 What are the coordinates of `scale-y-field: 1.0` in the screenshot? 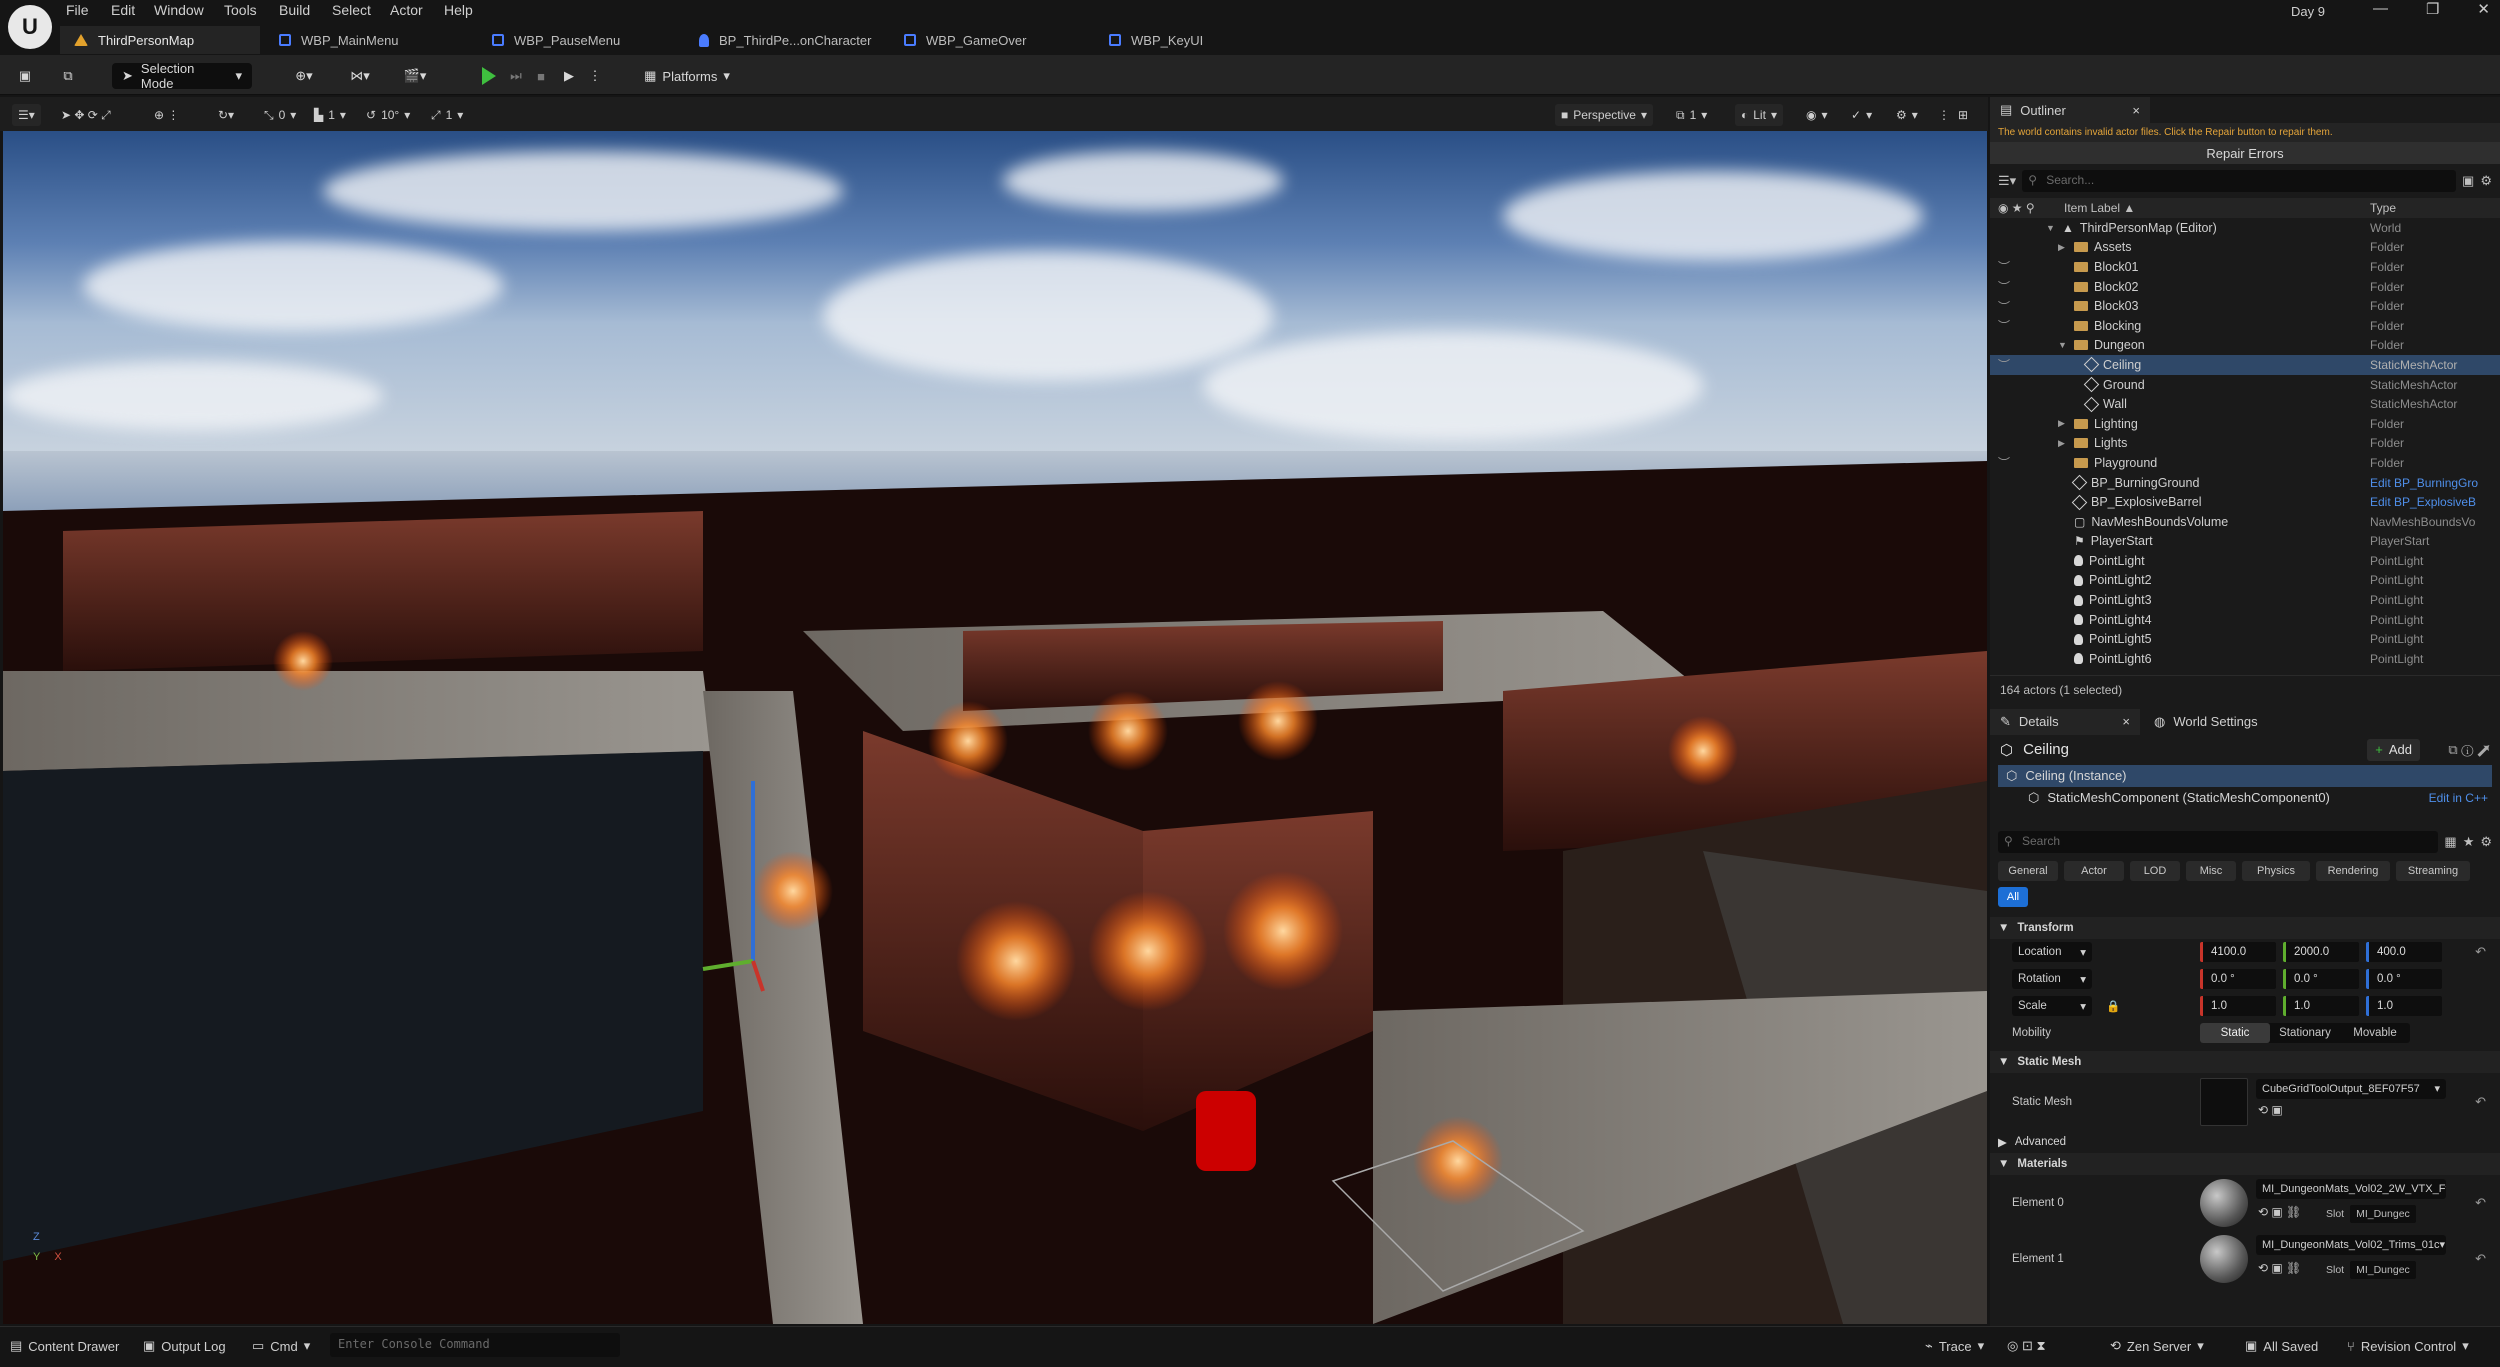 It's located at (2321, 1006).